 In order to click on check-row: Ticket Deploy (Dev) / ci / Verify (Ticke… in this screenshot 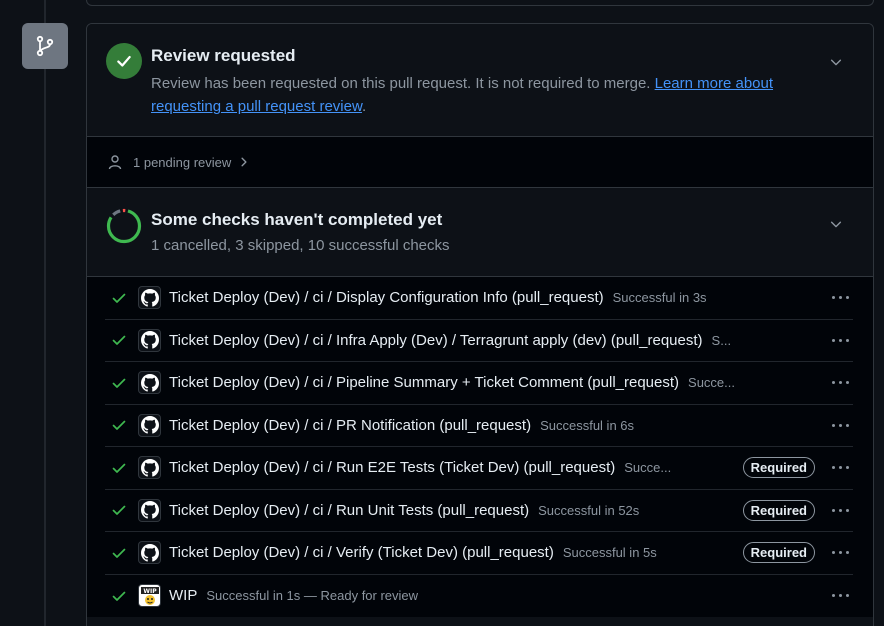, I will do `click(479, 553)`.